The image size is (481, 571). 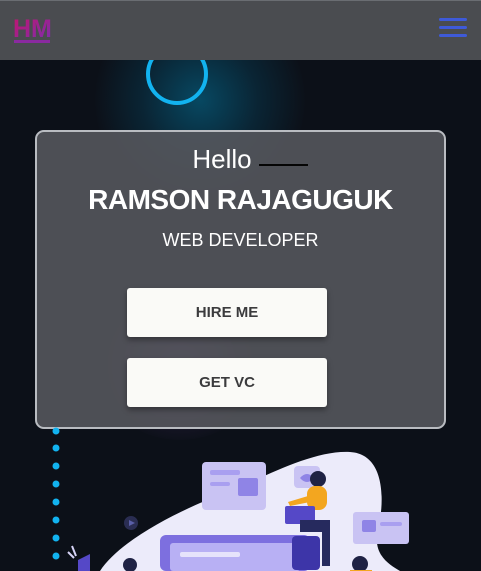 I want to click on svg-text: HM, so click(x=32, y=29).